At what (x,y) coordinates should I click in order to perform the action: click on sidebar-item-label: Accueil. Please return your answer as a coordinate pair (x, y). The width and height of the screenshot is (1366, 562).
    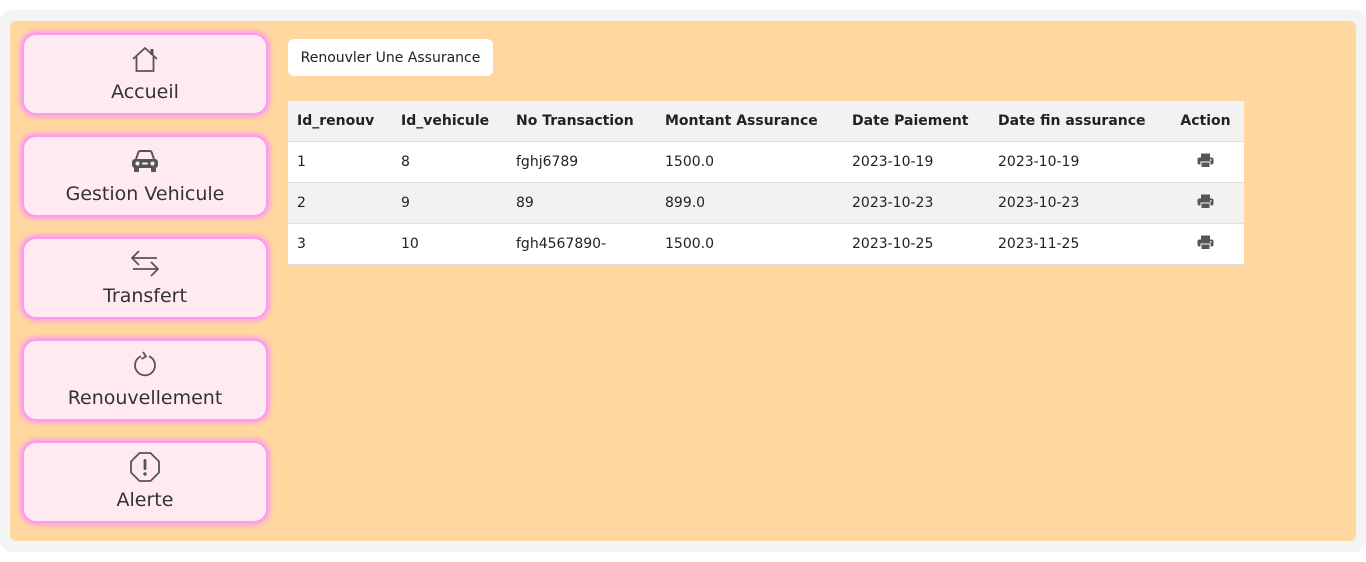
    Looking at the image, I should click on (145, 92).